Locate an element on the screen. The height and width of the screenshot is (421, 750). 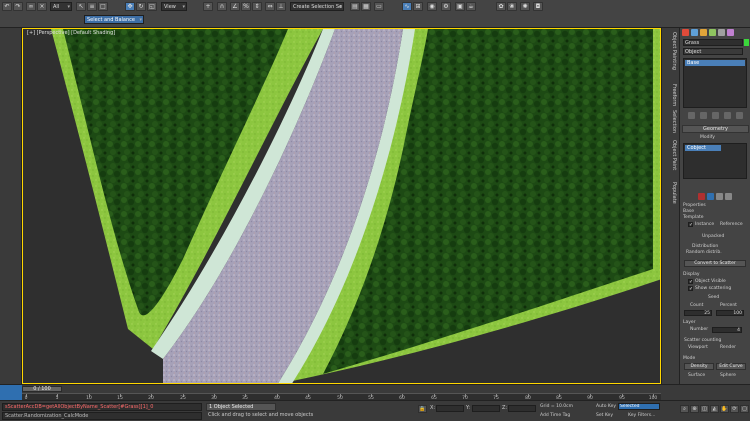
set-key-button: Set Key is located at coordinates (604, 415).